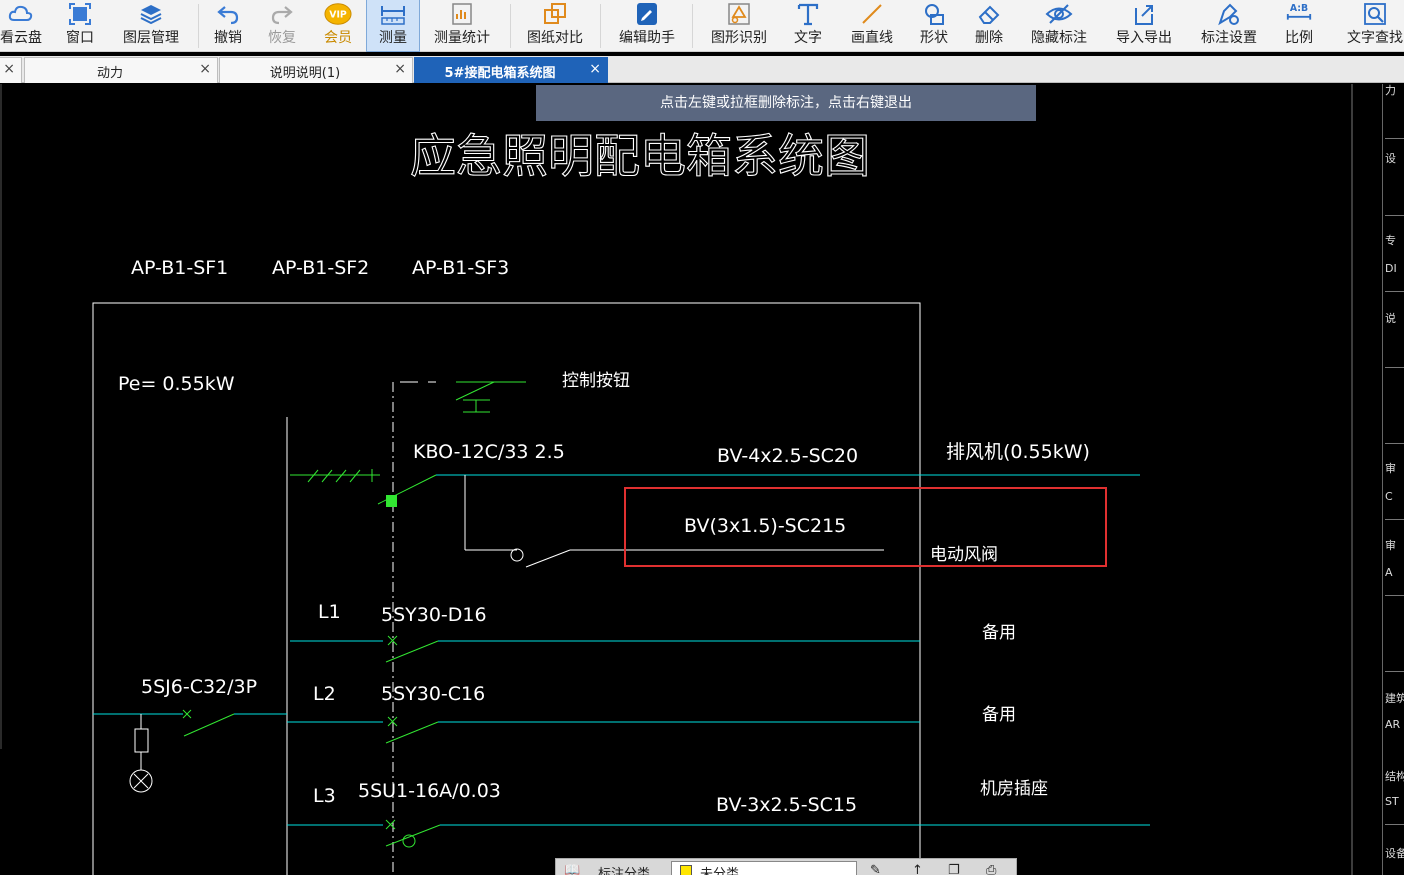 The height and width of the screenshot is (875, 1404). I want to click on tab-power: 动力 ×, so click(121, 70).